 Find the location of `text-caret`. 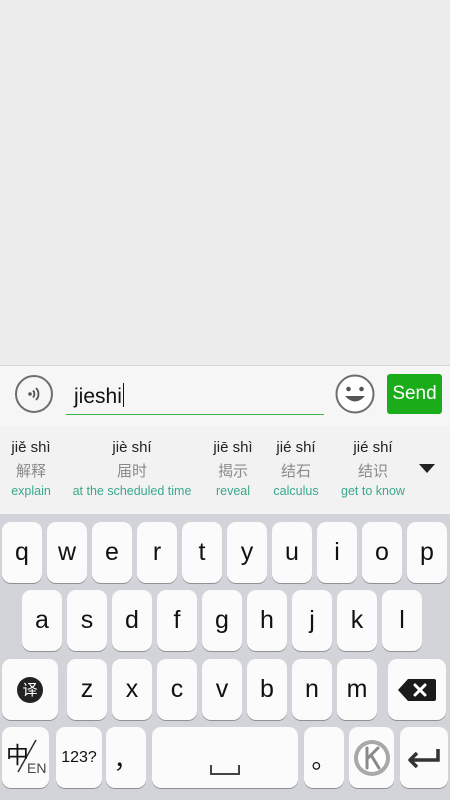

text-caret is located at coordinates (123, 395).